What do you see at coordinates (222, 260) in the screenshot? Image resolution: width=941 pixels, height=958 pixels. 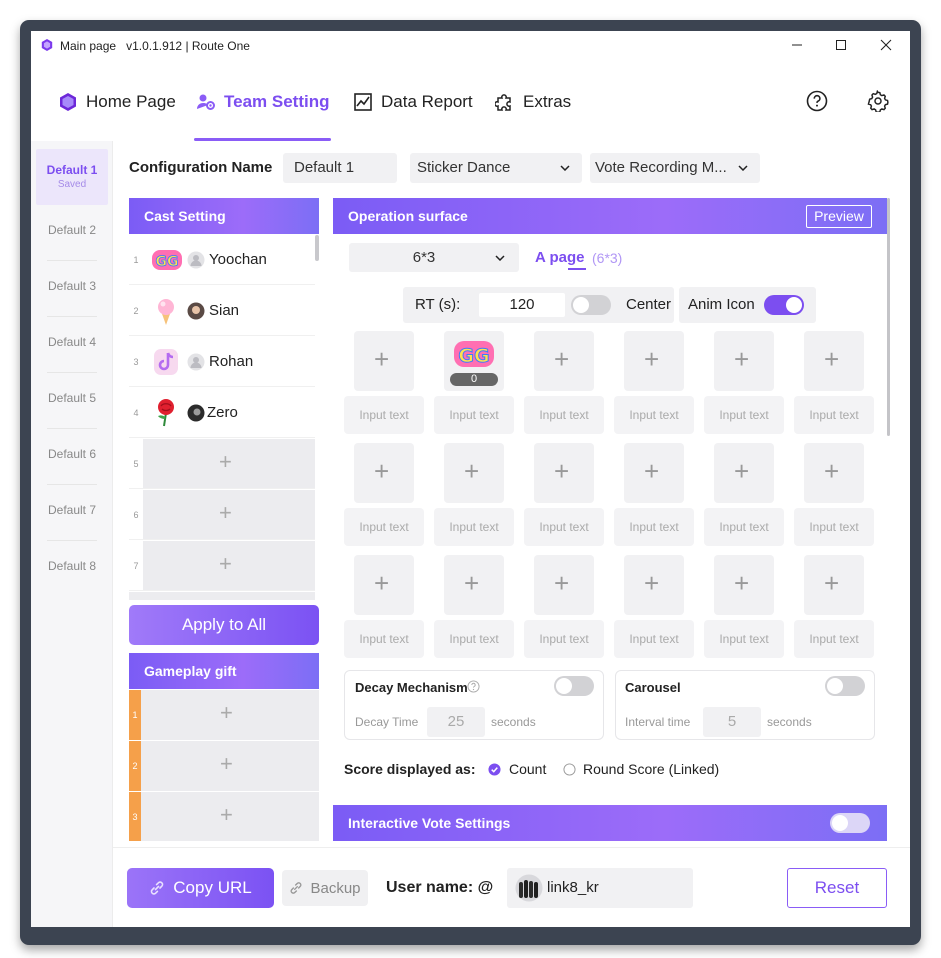 I see `cast-row: 1 GG Yoochan` at bounding box center [222, 260].